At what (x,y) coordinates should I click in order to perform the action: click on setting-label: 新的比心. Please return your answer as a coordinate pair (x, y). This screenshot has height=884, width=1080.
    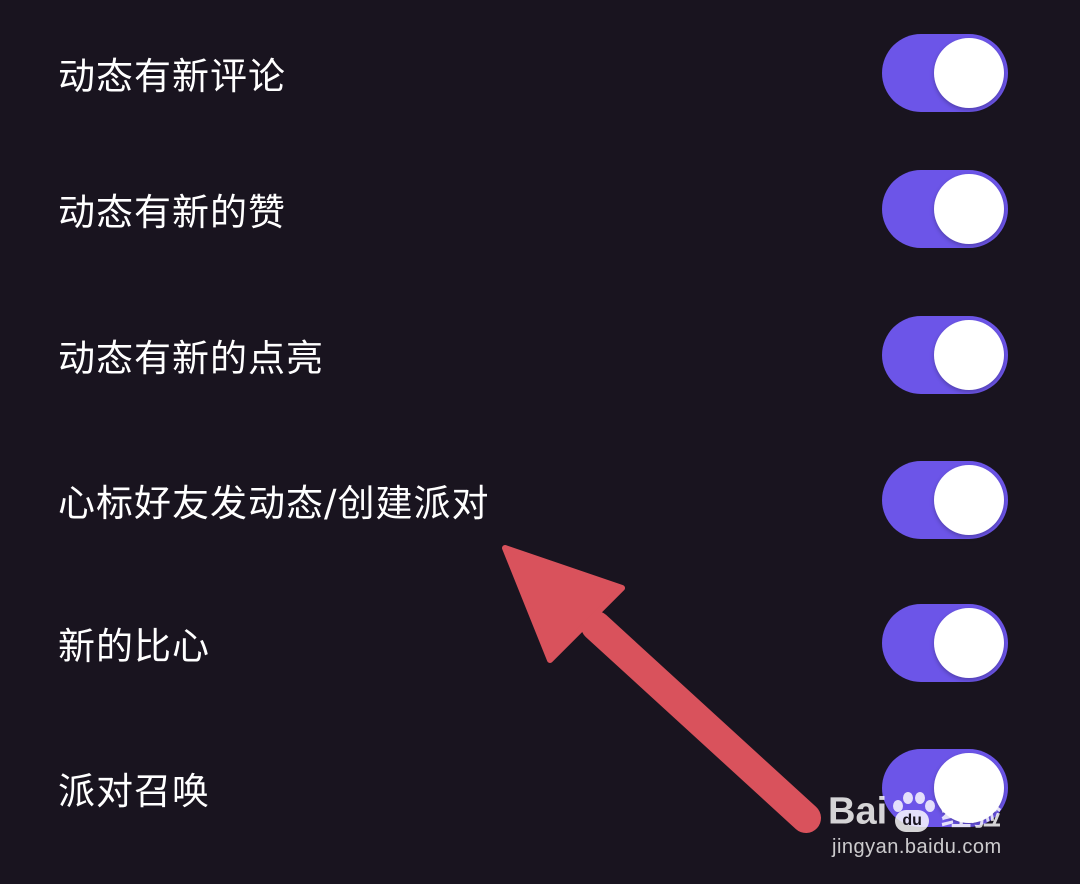
    Looking at the image, I should click on (134, 646).